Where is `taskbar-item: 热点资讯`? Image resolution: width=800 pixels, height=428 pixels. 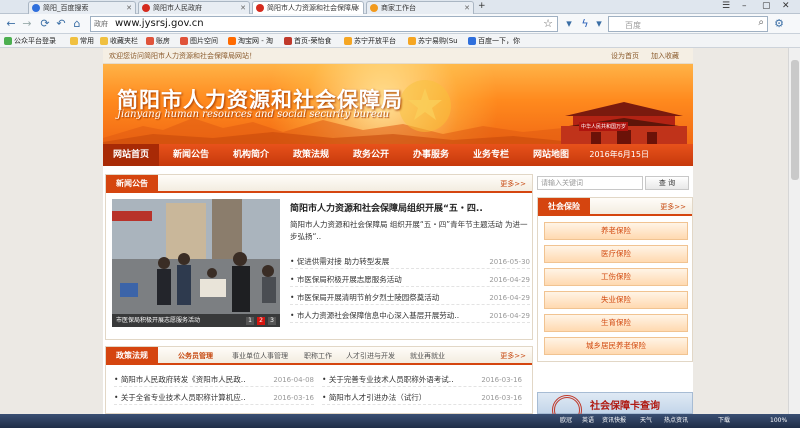
taskbar-item: 热点资讯 is located at coordinates (676, 421).